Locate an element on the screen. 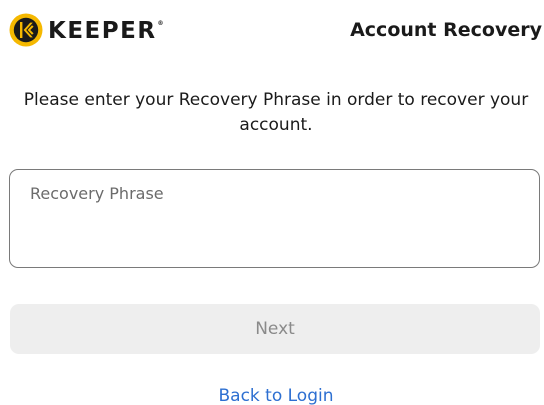  brand-name: KEEPER® is located at coordinates (106, 31).